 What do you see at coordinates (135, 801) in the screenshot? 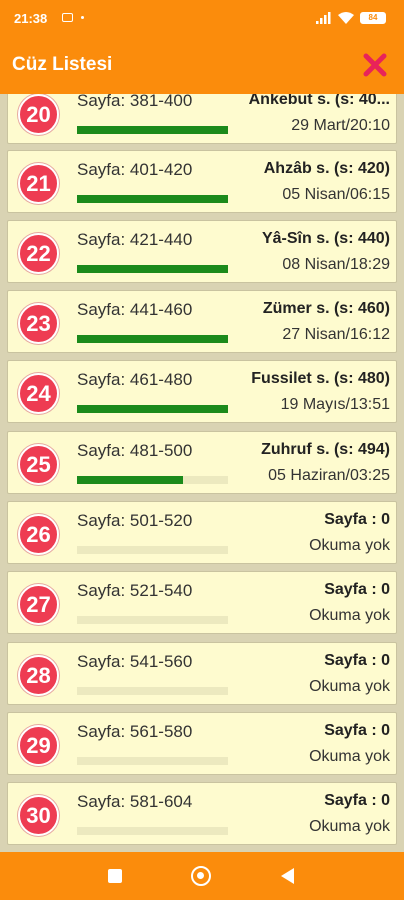
I see `juz-page-range: Sayfa: 581-604` at bounding box center [135, 801].